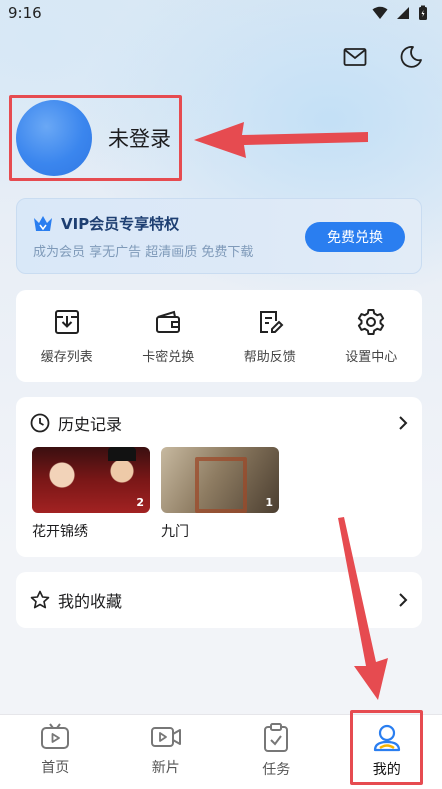 This screenshot has height=789, width=442. Describe the element at coordinates (55, 736) in the screenshot. I see `tv-icon` at that location.